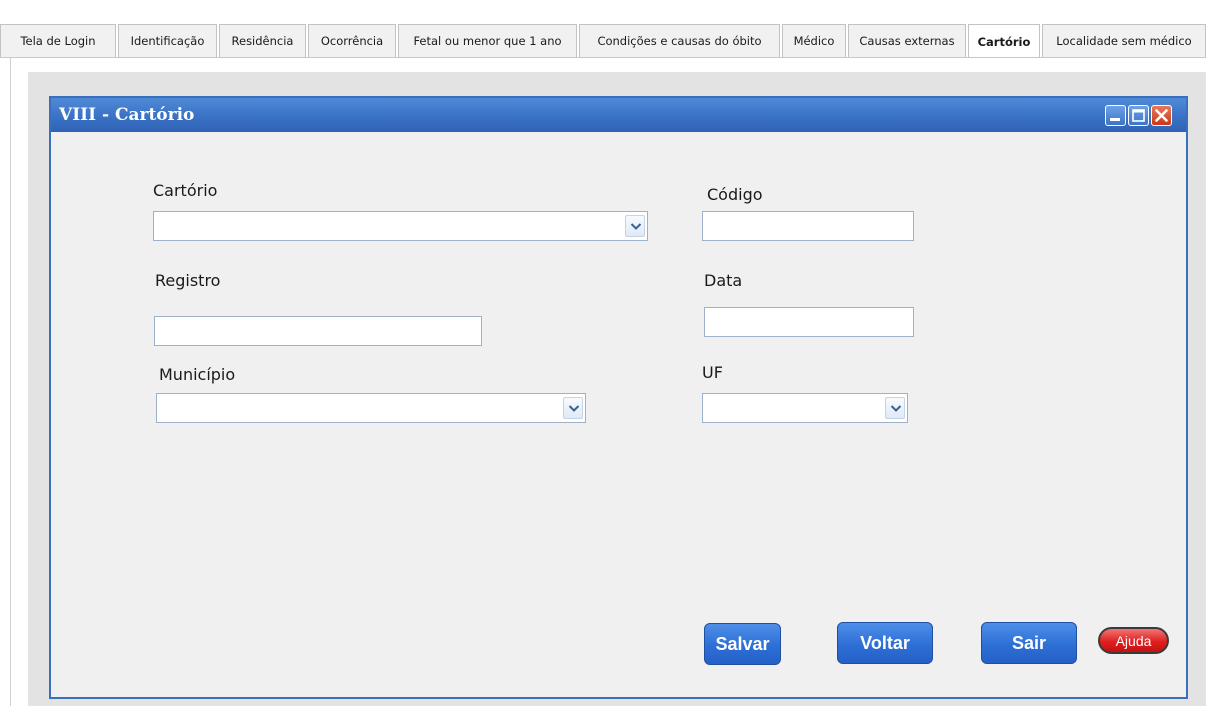 Image resolution: width=1206 pixels, height=706 pixels. I want to click on tab-identificacao: Identificação, so click(167, 40).